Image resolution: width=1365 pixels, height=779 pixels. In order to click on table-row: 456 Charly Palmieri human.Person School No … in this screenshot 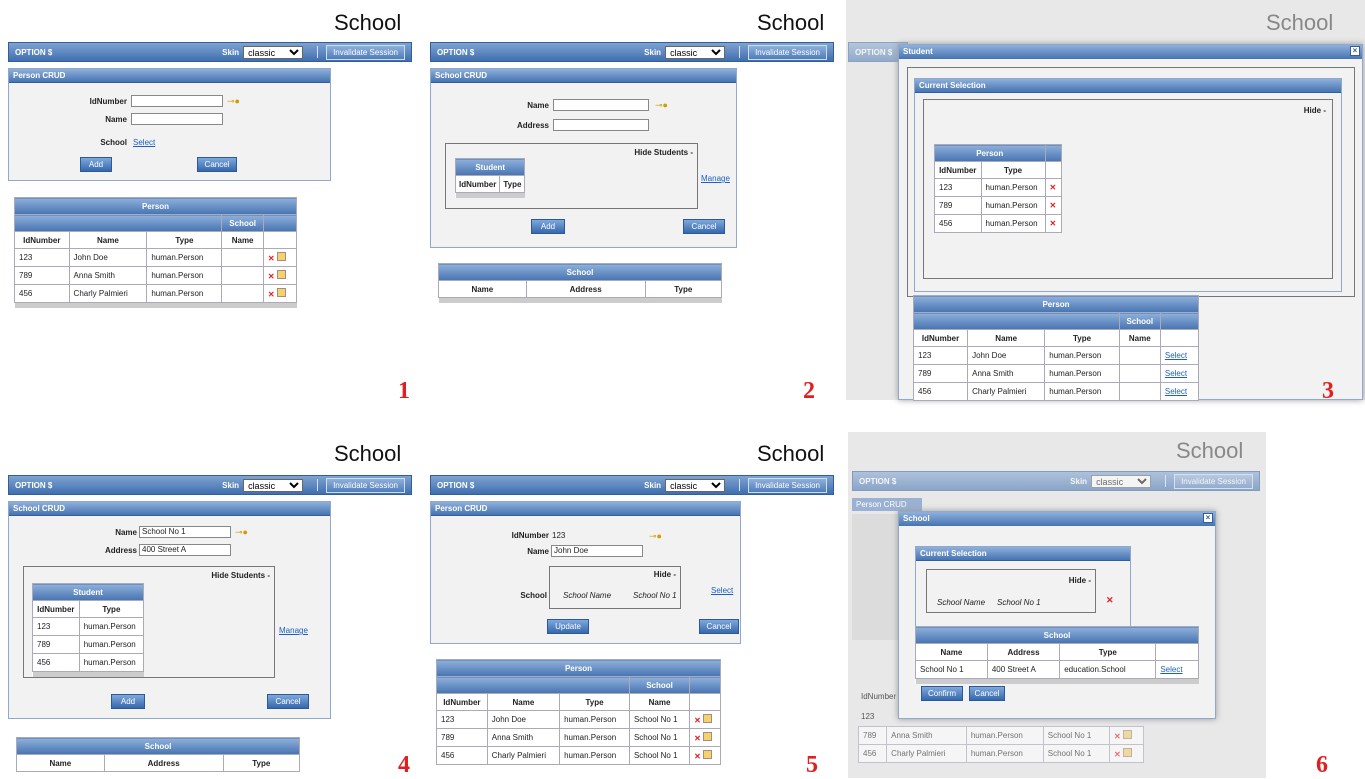, I will do `click(578, 755)`.